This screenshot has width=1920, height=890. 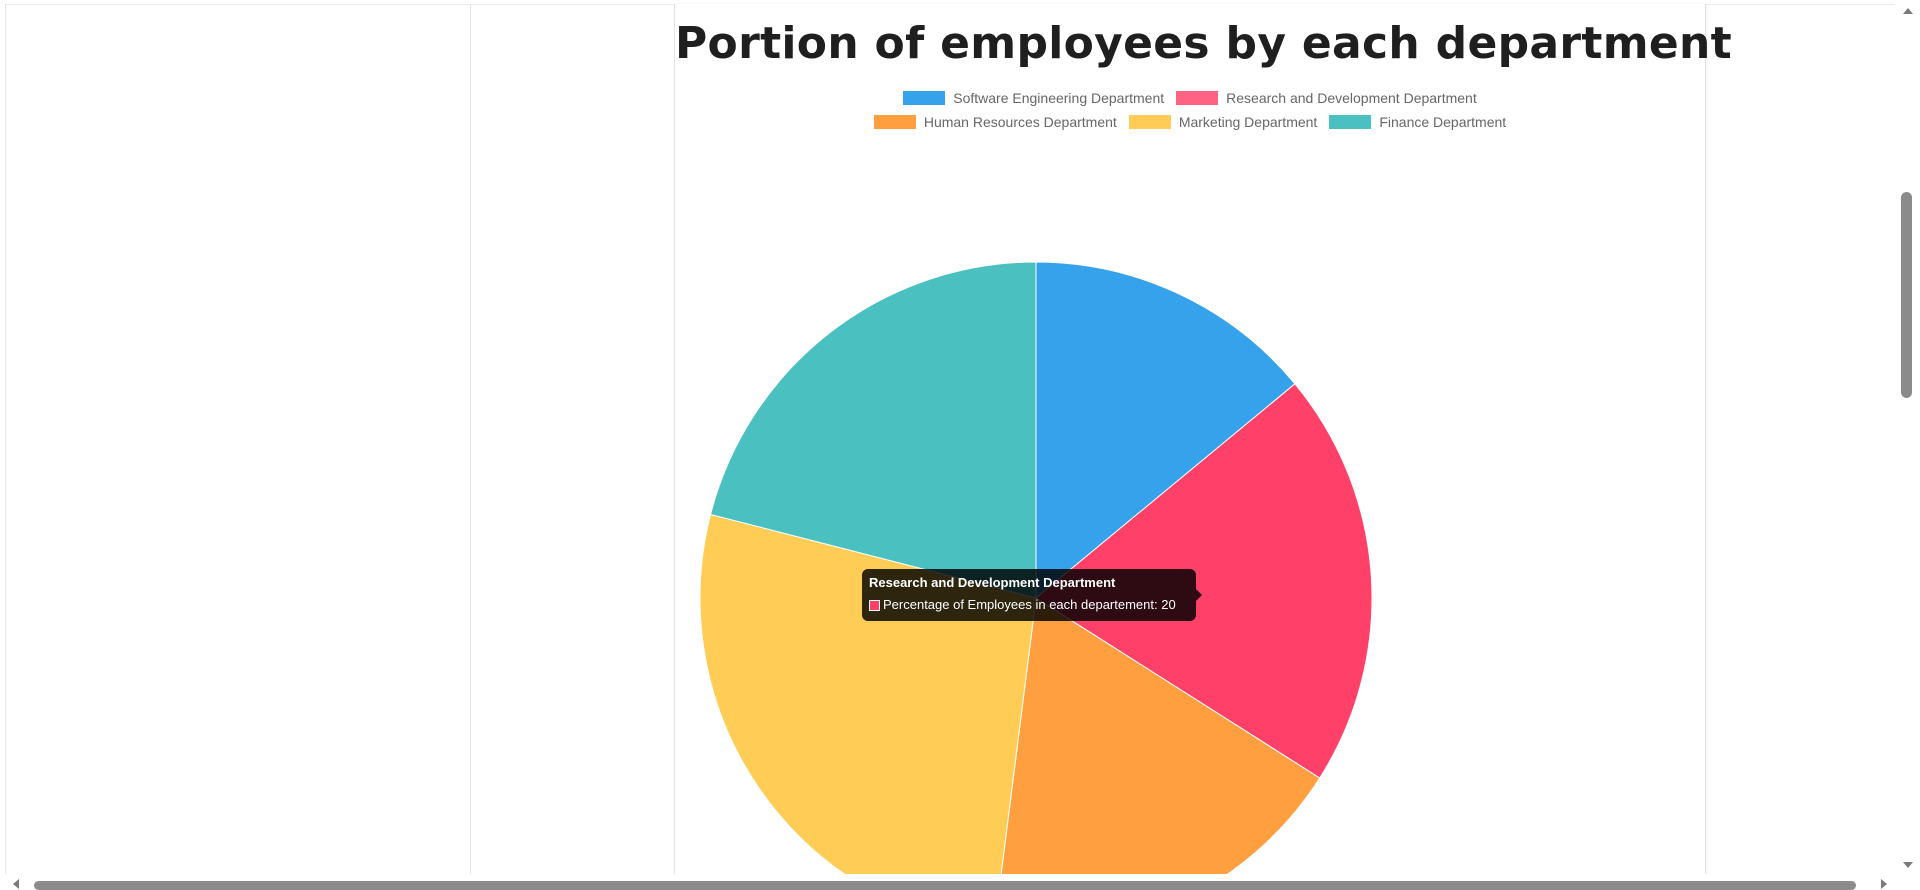 What do you see at coordinates (5, 439) in the screenshot?
I see `frame-left-border` at bounding box center [5, 439].